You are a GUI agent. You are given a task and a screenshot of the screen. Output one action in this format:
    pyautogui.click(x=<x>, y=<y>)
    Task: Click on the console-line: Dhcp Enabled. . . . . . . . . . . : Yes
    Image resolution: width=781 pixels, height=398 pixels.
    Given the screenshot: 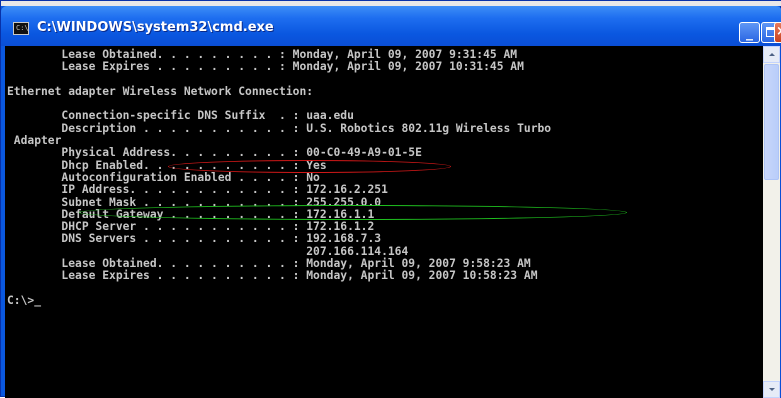 What is the action you would take?
    pyautogui.click(x=167, y=165)
    